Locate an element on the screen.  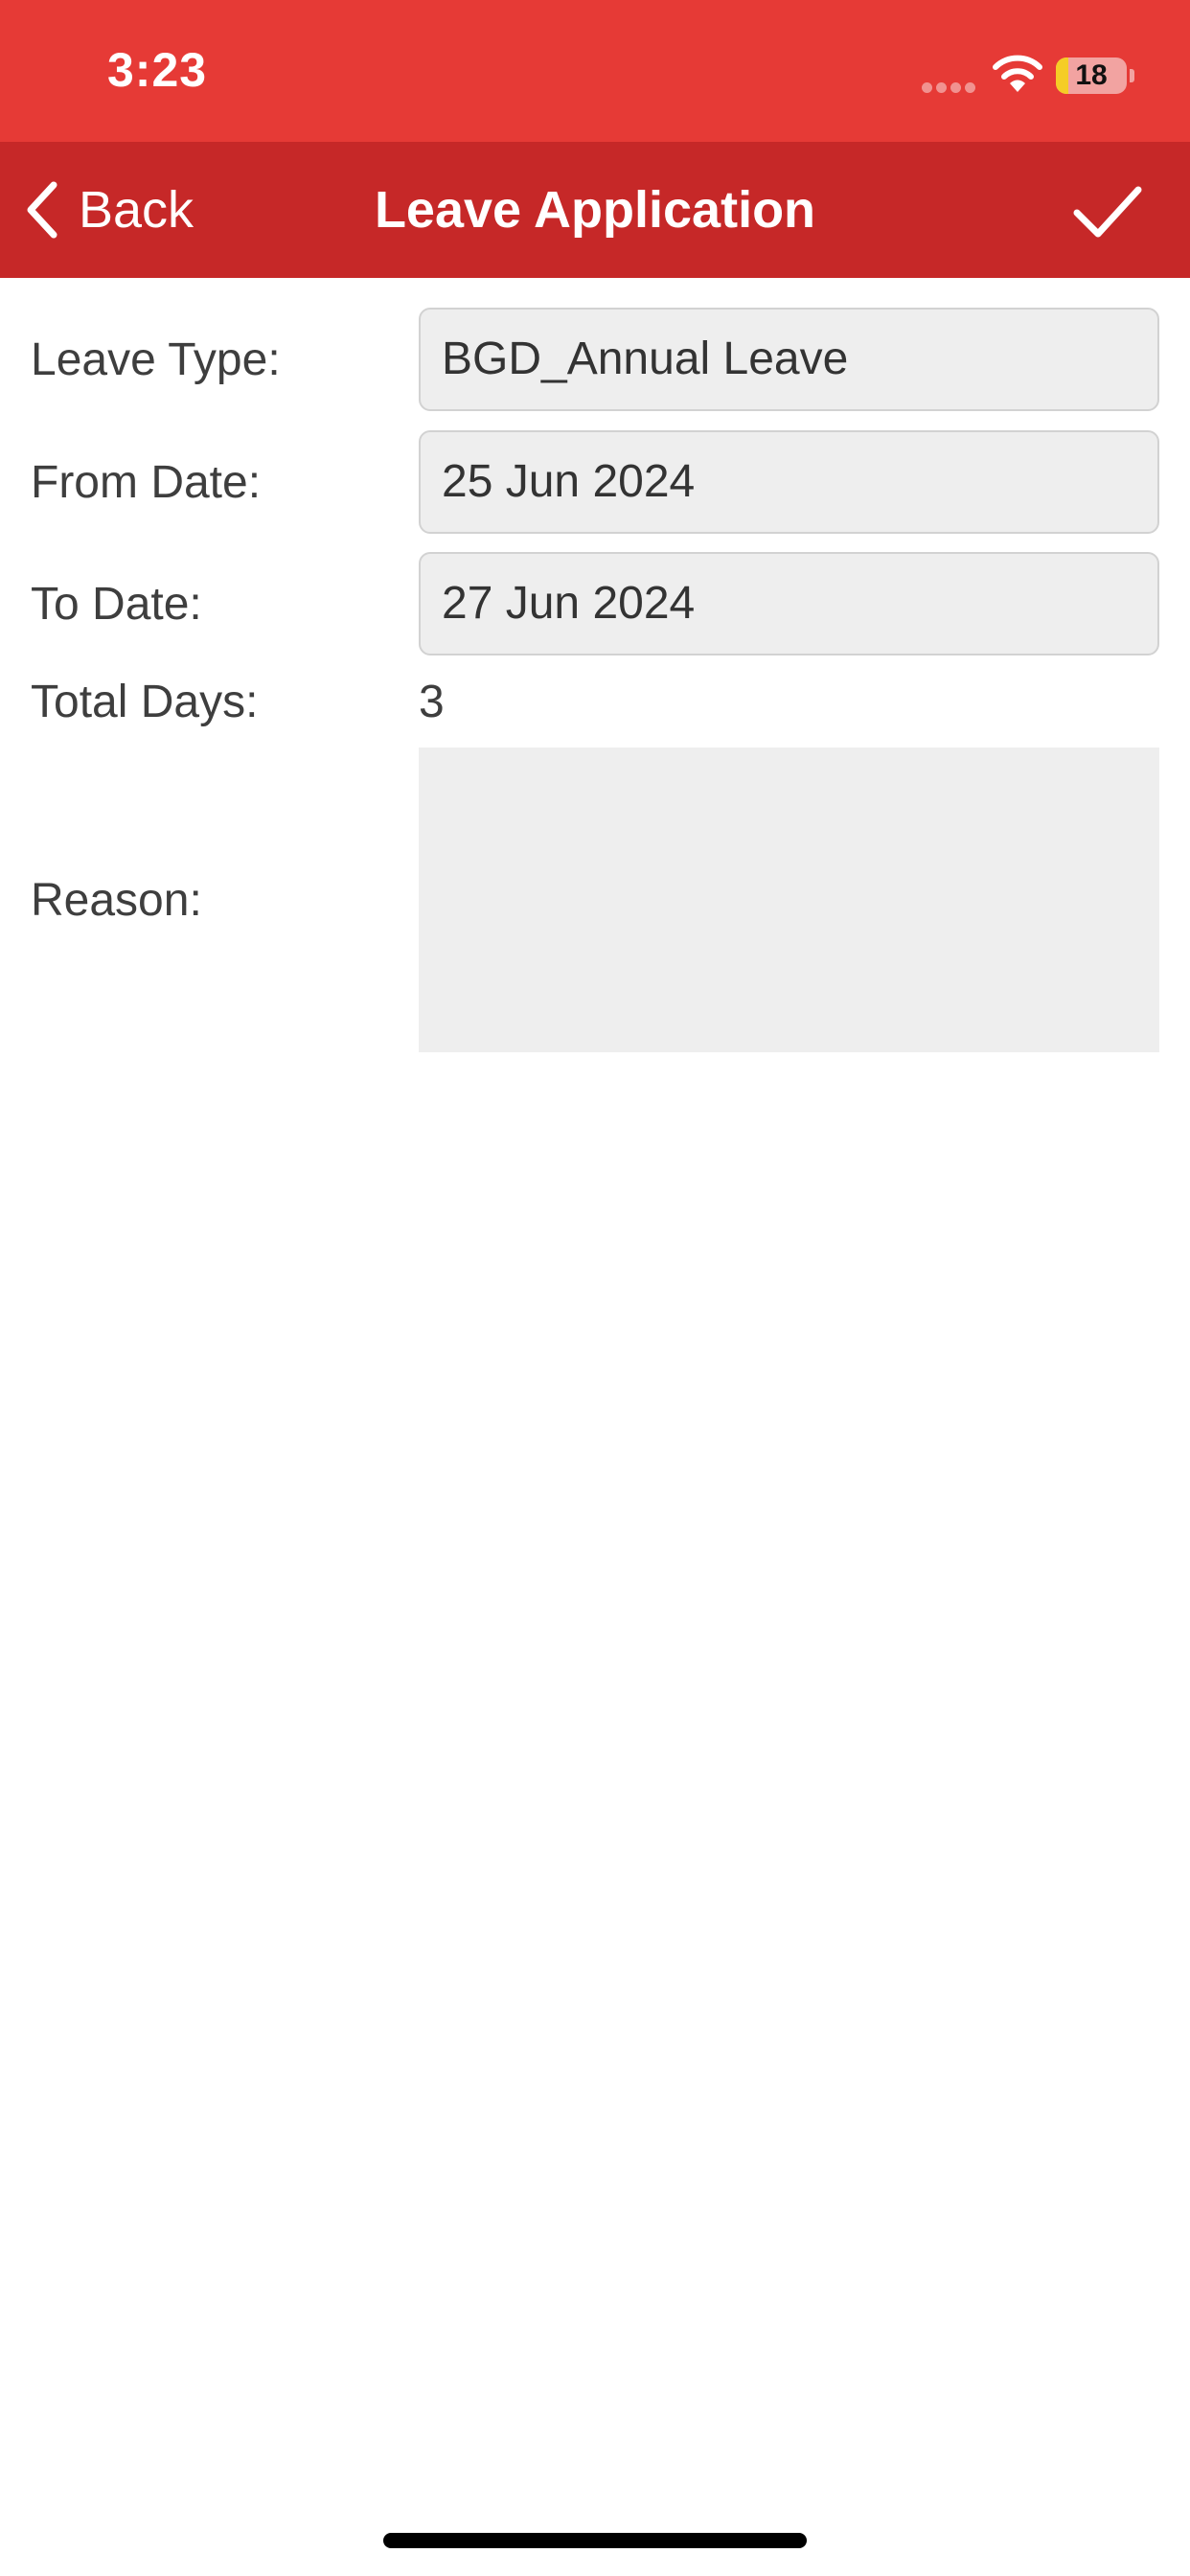
battery-icon: 18 is located at coordinates (1092, 76).